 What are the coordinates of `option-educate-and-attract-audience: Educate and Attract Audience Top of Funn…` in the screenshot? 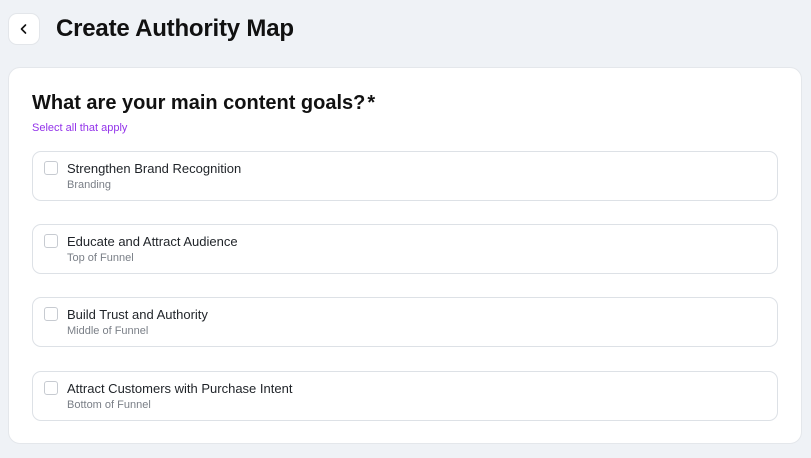 It's located at (405, 249).